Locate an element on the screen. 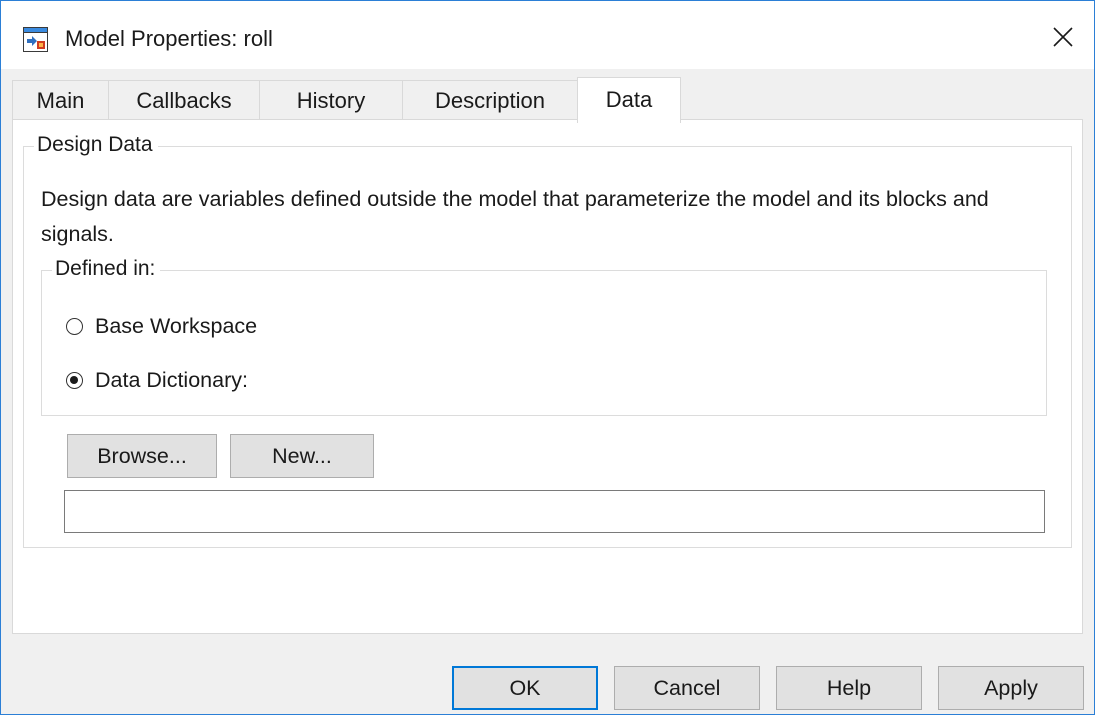 This screenshot has width=1095, height=715. radio-button-checked is located at coordinates (74, 380).